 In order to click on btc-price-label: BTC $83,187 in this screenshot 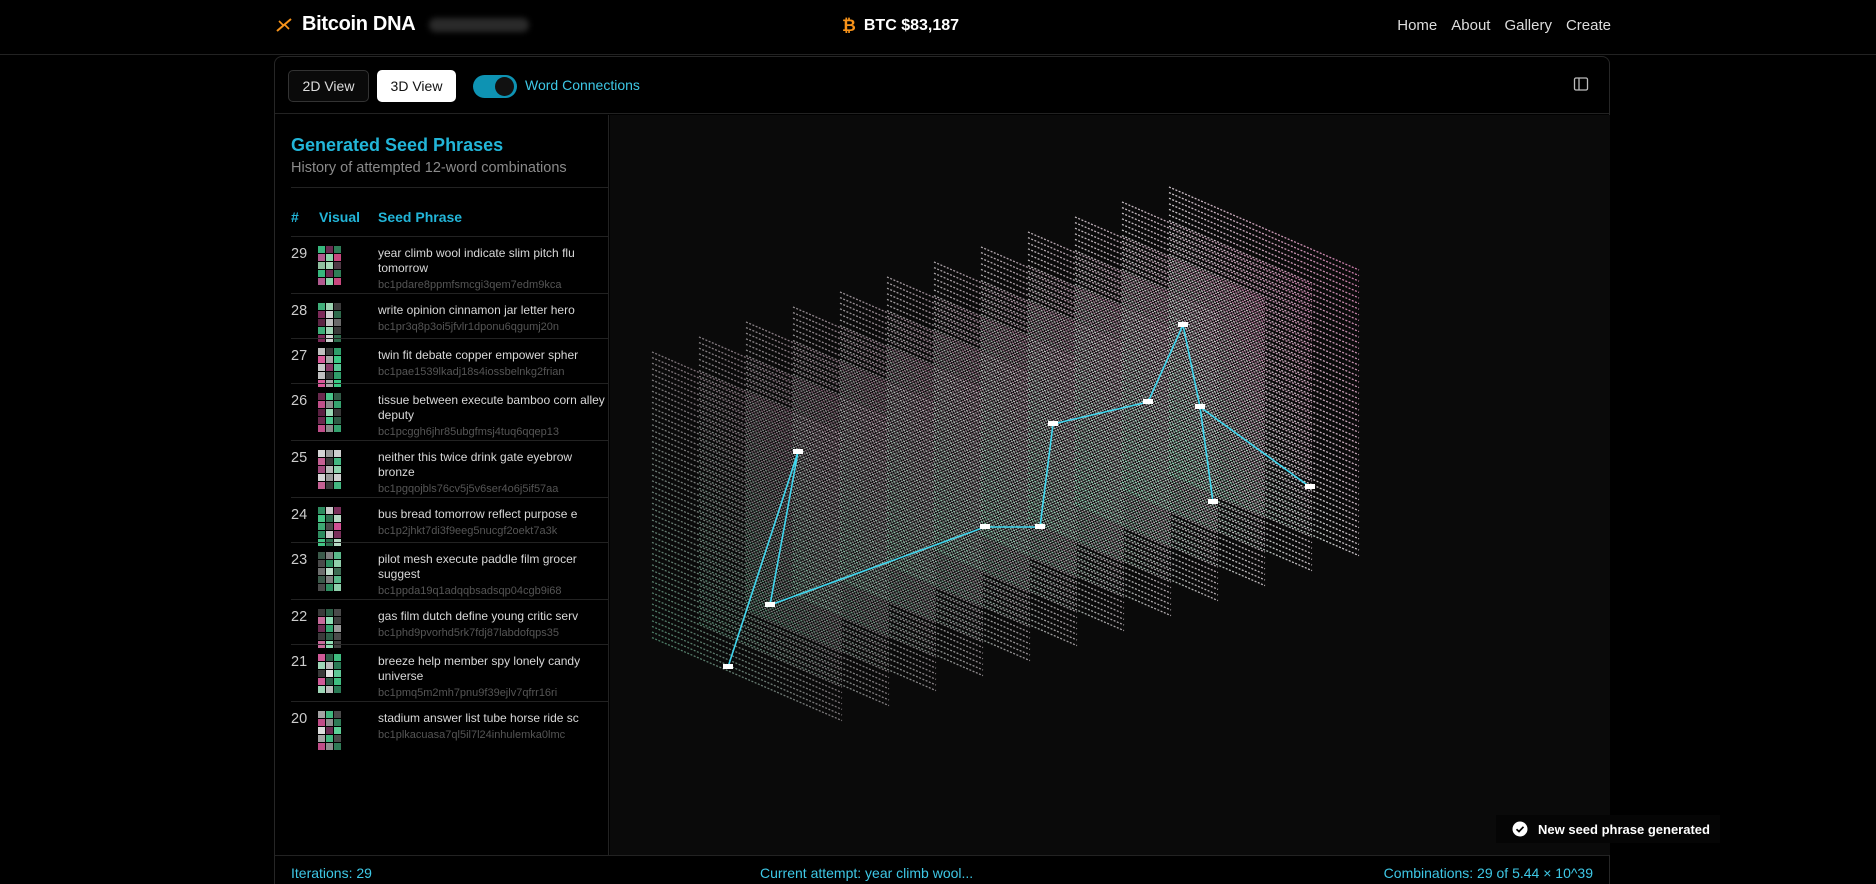, I will do `click(911, 25)`.